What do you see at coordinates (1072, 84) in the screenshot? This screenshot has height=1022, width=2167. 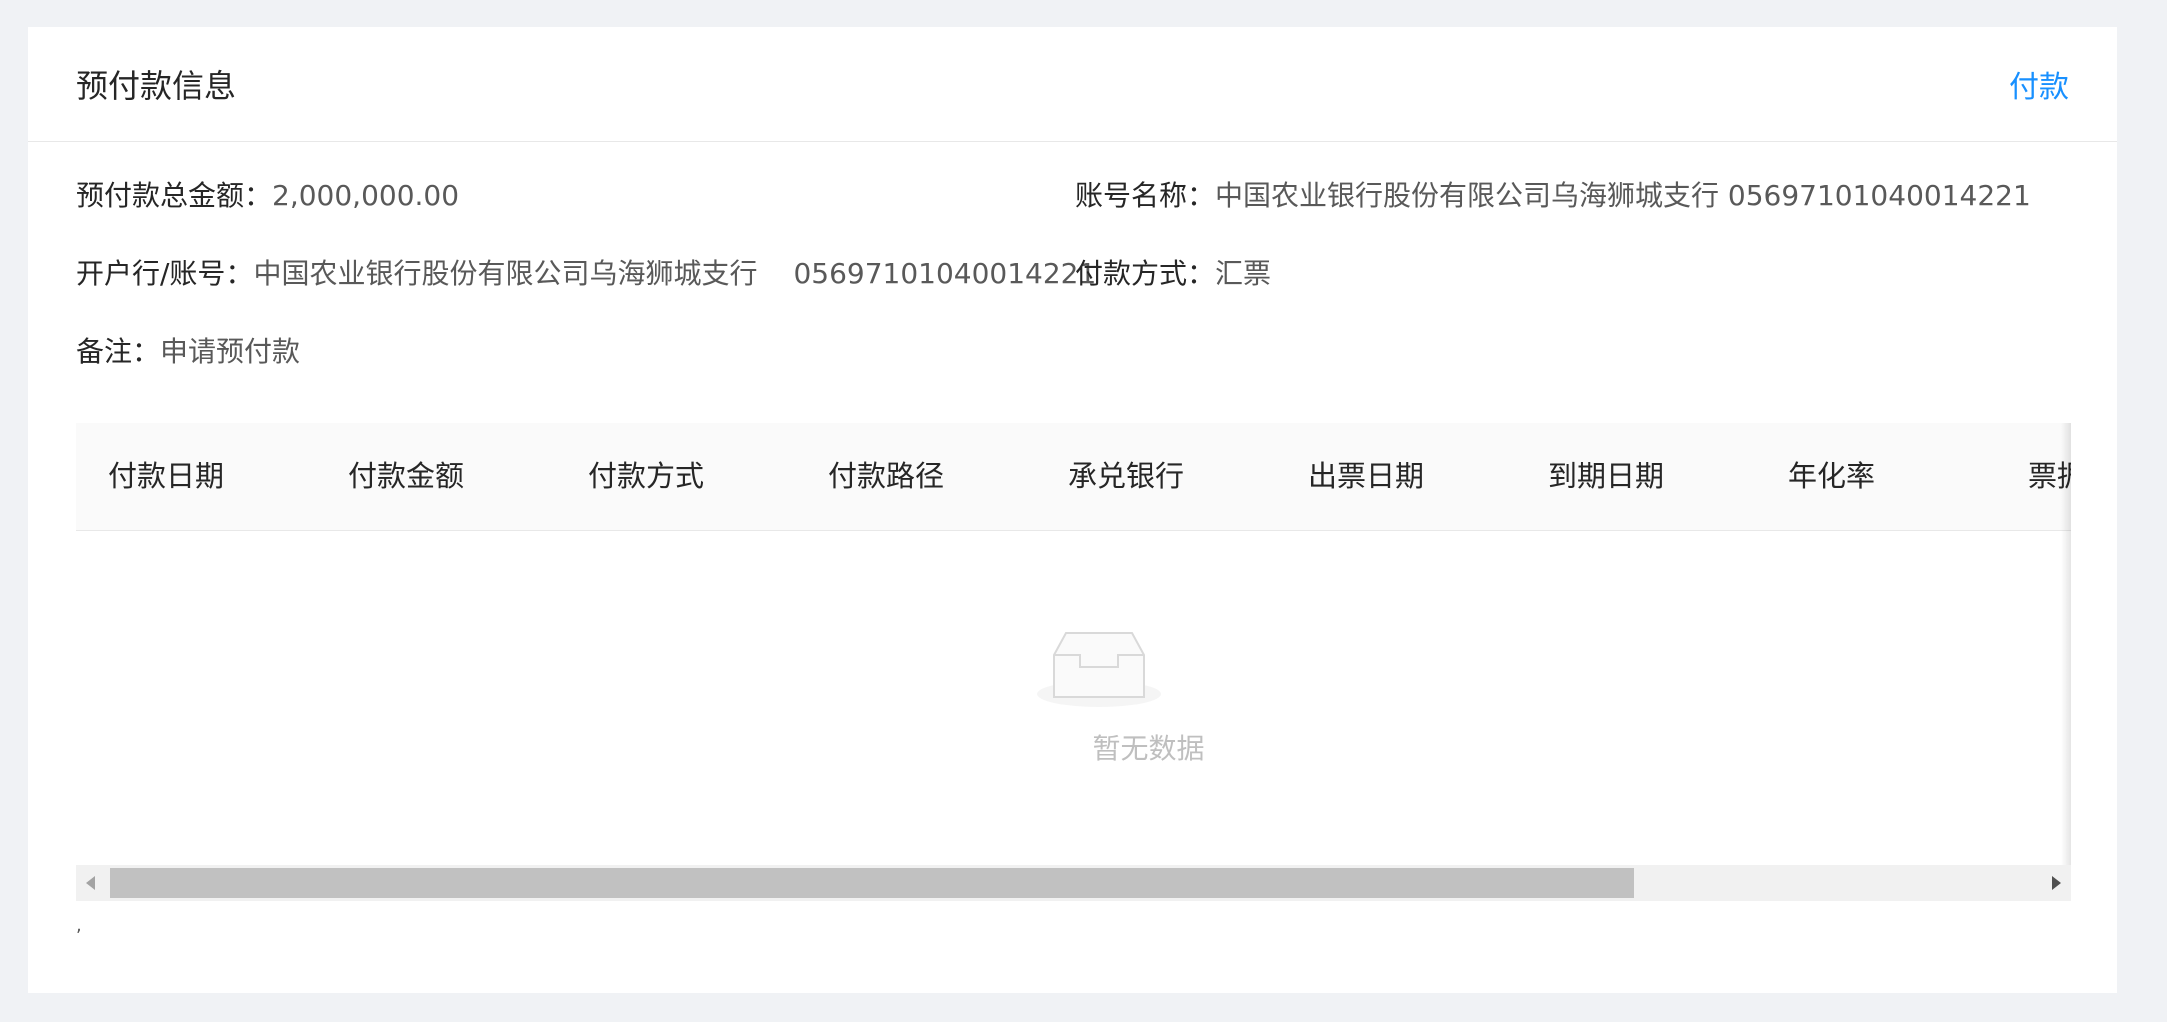 I see `card-header: 预付款信息 付款` at bounding box center [1072, 84].